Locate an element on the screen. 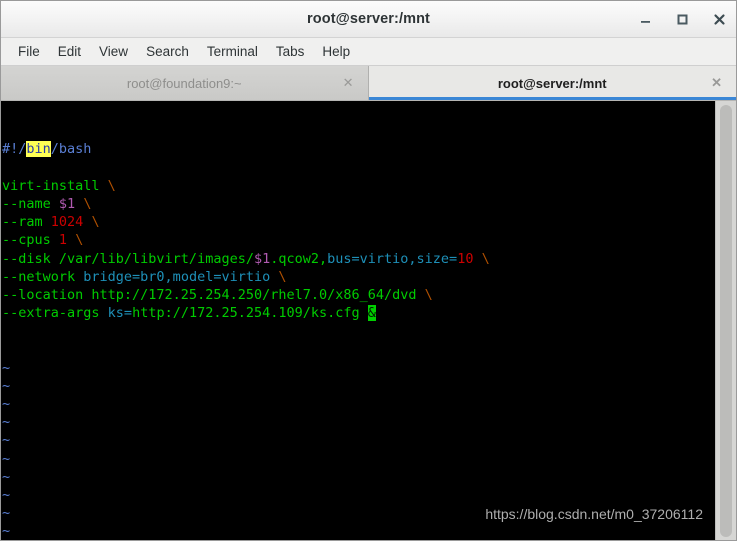 This screenshot has height=541, width=737. vim-line is located at coordinates (358, 168).